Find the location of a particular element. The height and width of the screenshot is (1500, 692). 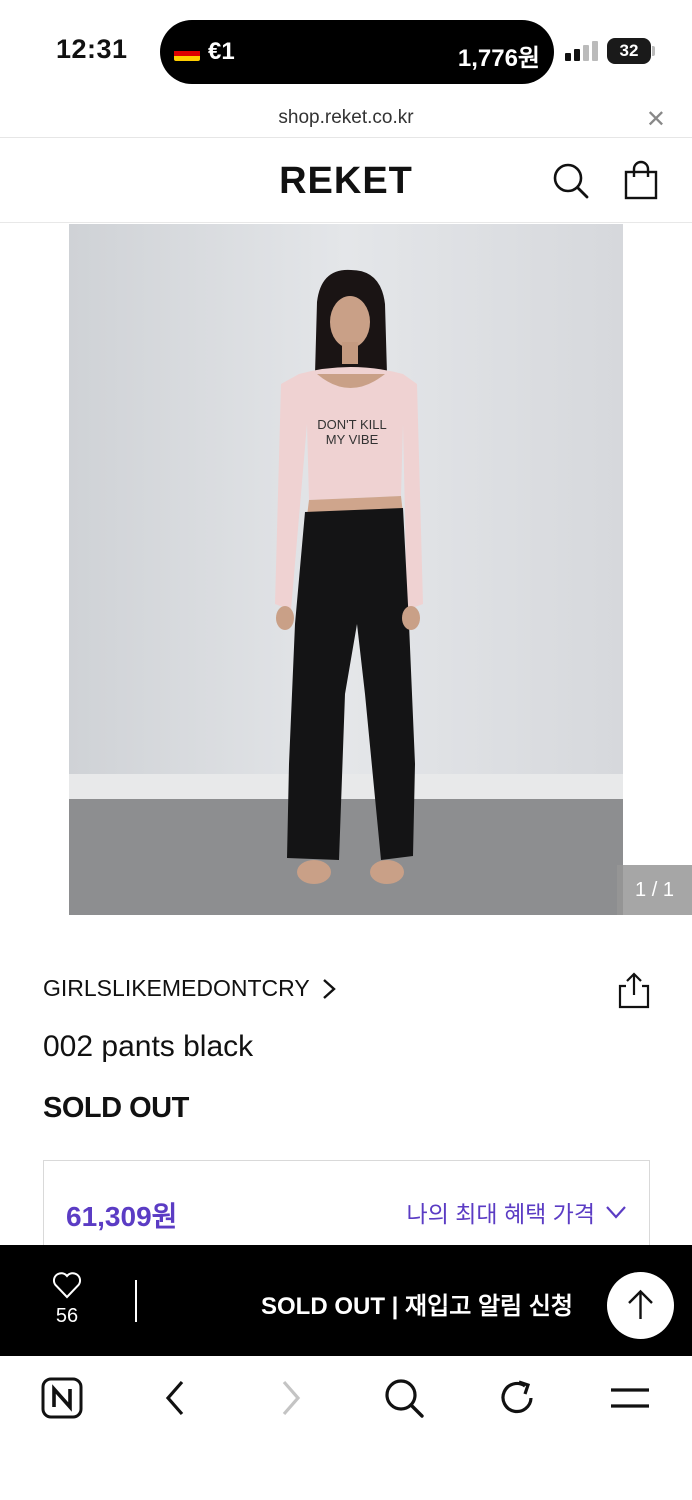

currency-from: €1 is located at coordinates (221, 51).